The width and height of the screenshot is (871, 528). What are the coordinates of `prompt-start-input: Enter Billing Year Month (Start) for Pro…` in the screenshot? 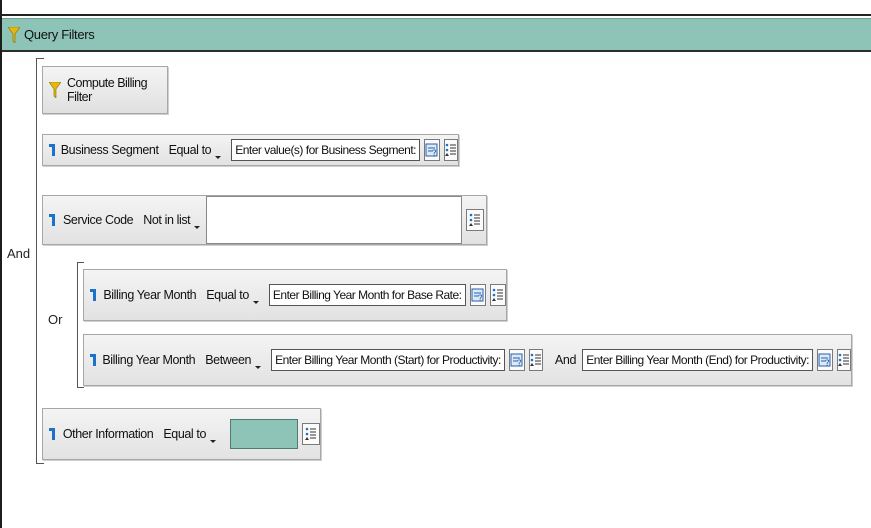 It's located at (388, 360).